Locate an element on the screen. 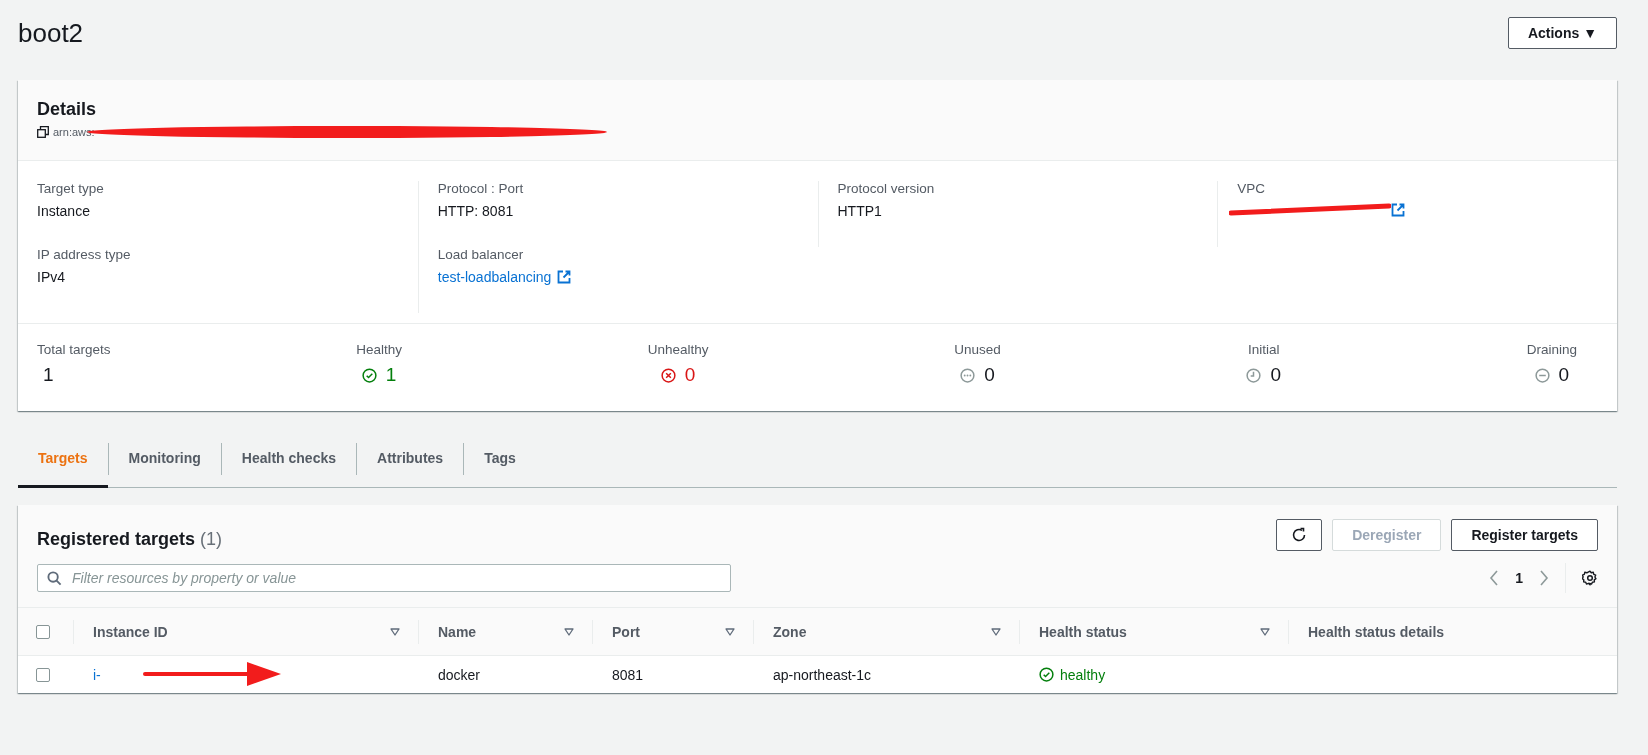  refresh-icon is located at coordinates (1299, 535).